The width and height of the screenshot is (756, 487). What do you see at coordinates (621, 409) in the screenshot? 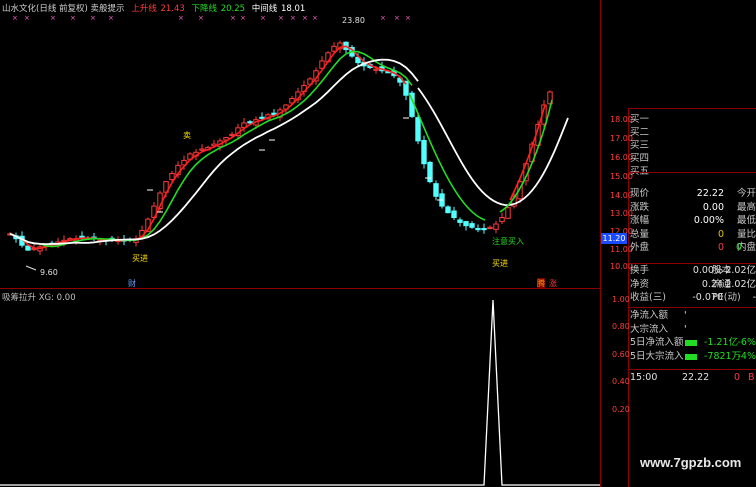
I see `indicator-tick: 0.20` at bounding box center [621, 409].